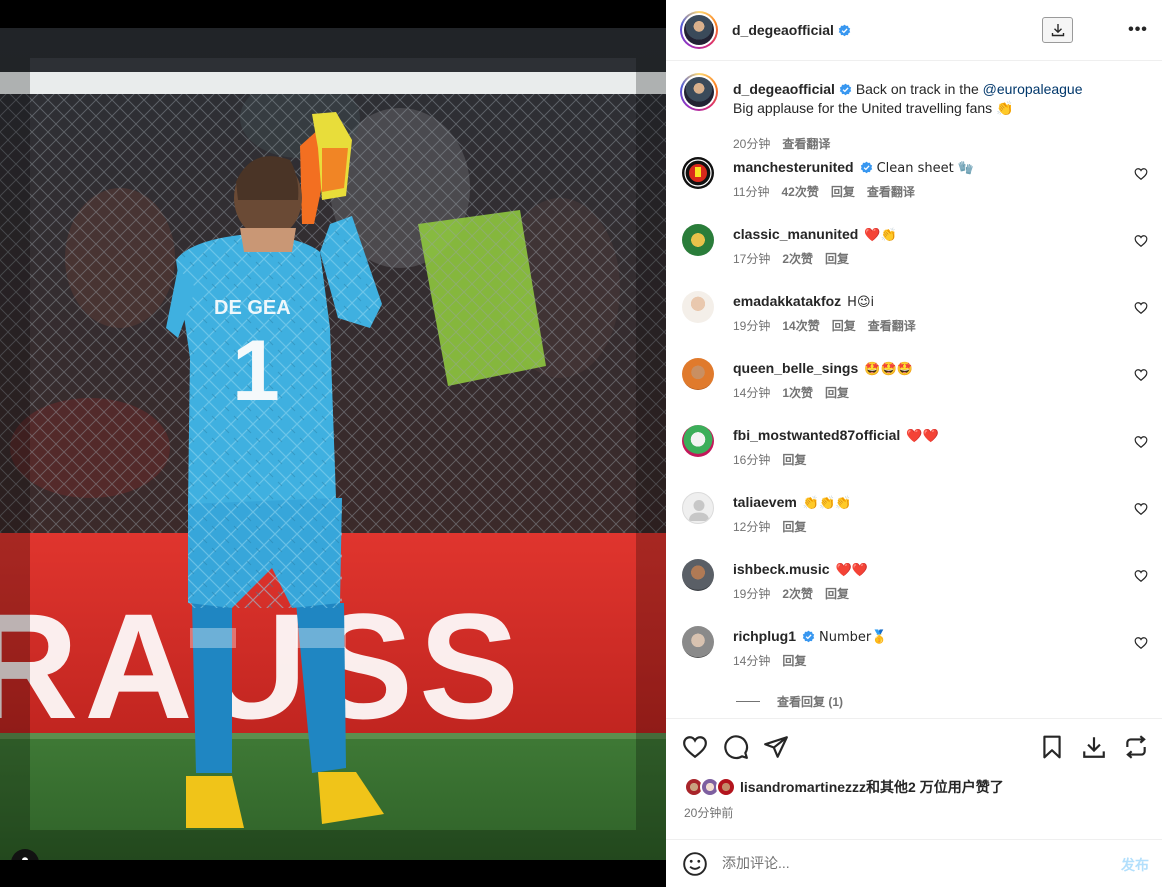 The width and height of the screenshot is (1162, 887). What do you see at coordinates (752, 527) in the screenshot?
I see `comment-time: 12分钟` at bounding box center [752, 527].